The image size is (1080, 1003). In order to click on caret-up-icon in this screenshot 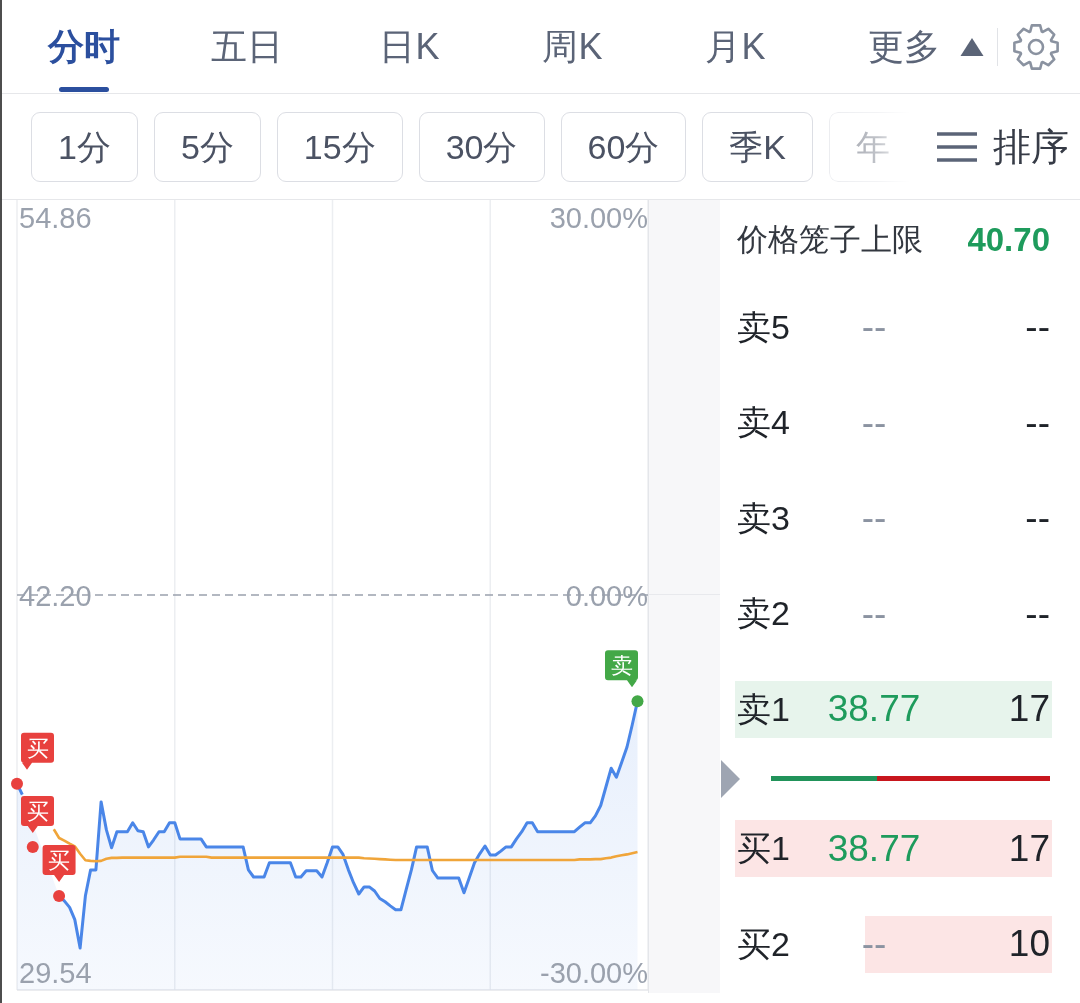, I will do `click(972, 46)`.